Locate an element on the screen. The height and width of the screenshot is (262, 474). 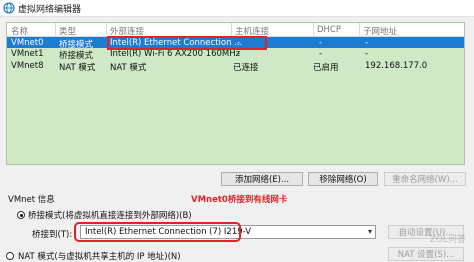
cell-name: VMnet1 is located at coordinates (27, 54).